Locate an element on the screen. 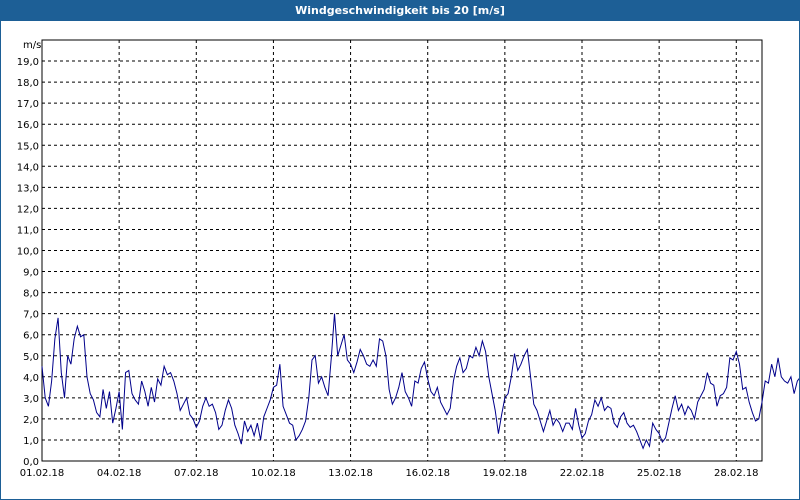 This screenshot has height=500, width=800. x-tick-label: 16.02.18 is located at coordinates (427, 473).